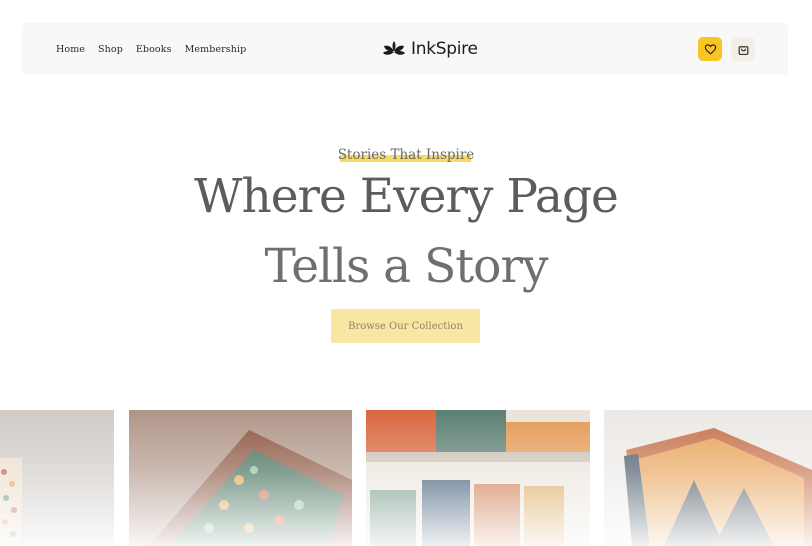 The image size is (812, 546). What do you see at coordinates (110, 49) in the screenshot?
I see `nav-link-shop: Shop` at bounding box center [110, 49].